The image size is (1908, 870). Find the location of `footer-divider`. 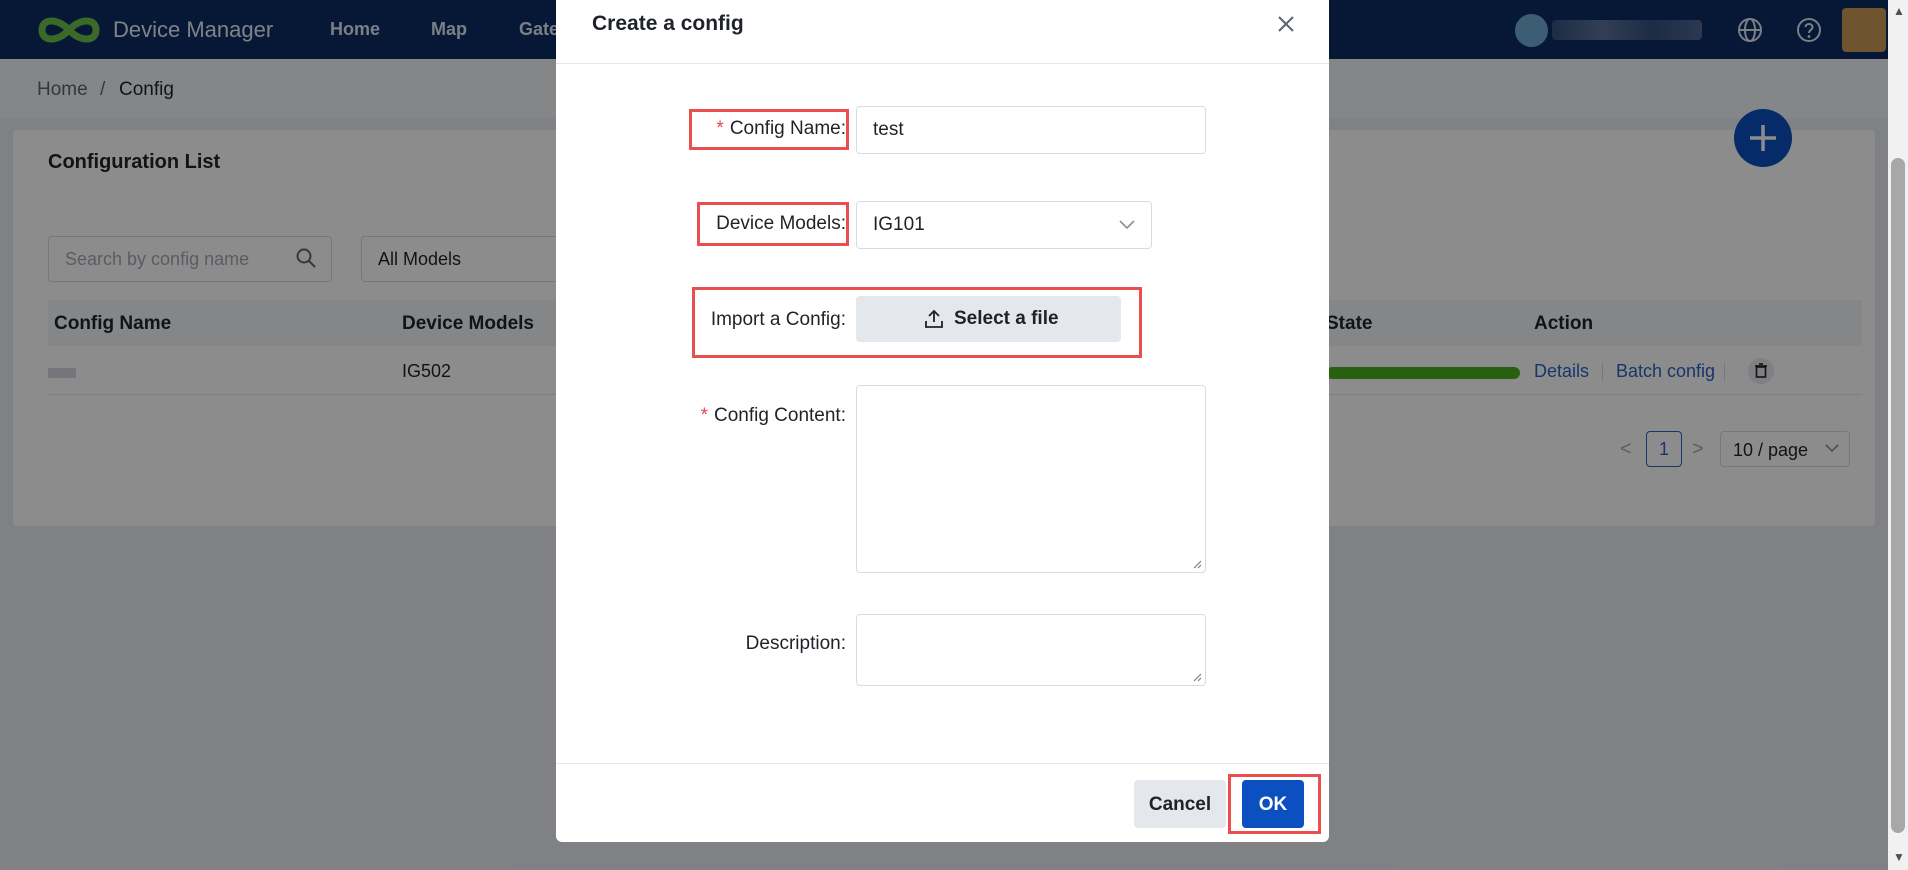

footer-divider is located at coordinates (942, 763).